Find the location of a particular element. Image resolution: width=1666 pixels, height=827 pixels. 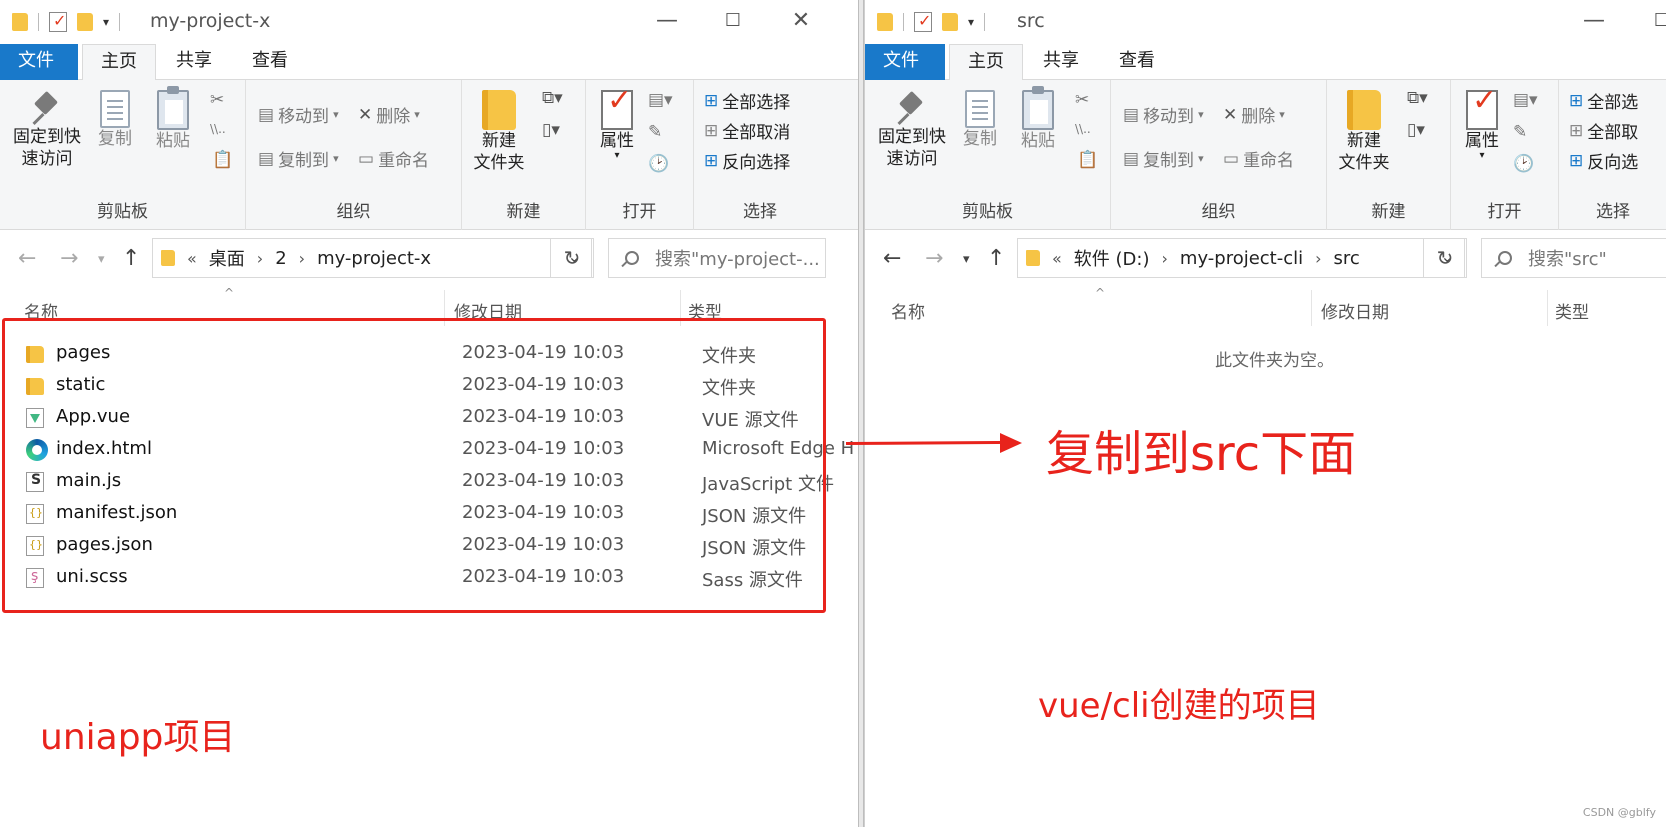

column-name-header: 名称 is located at coordinates (908, 310).